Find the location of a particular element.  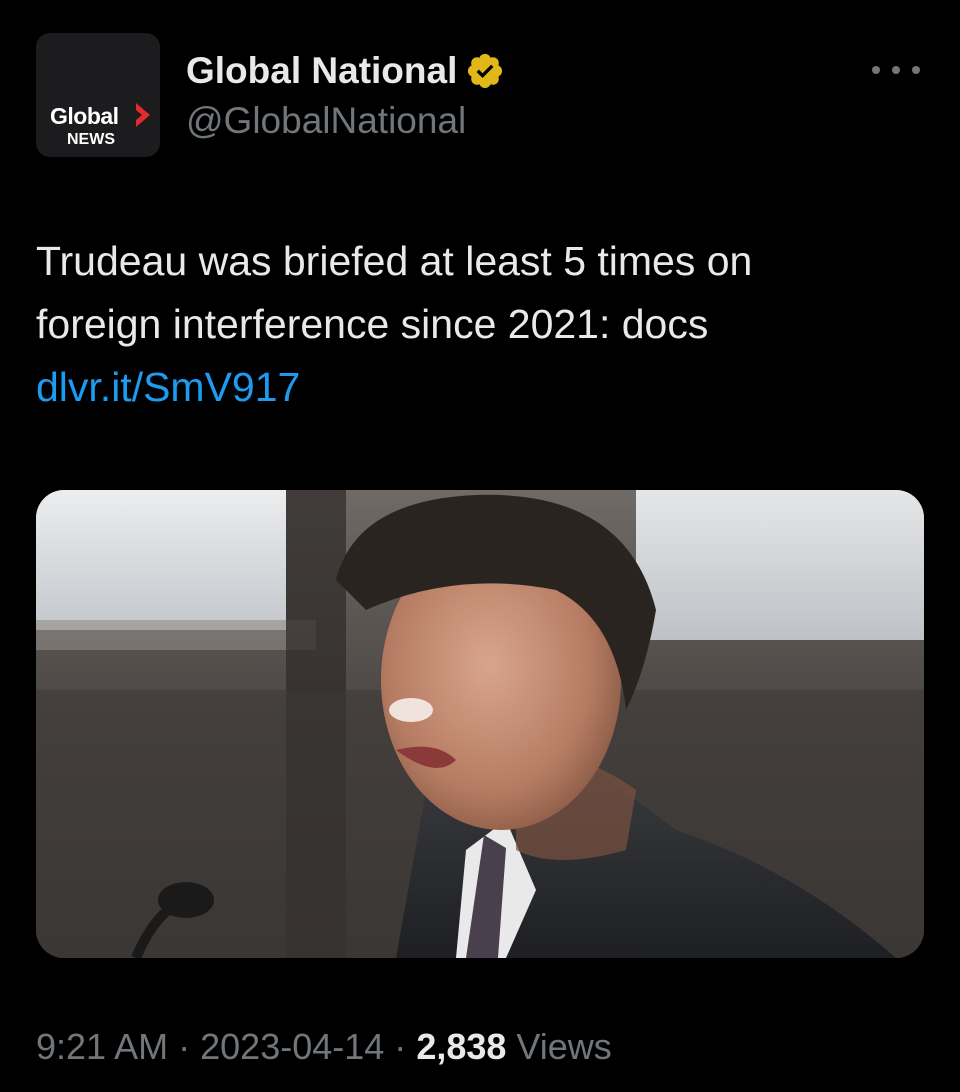

views-label: Views is located at coordinates (564, 1046).